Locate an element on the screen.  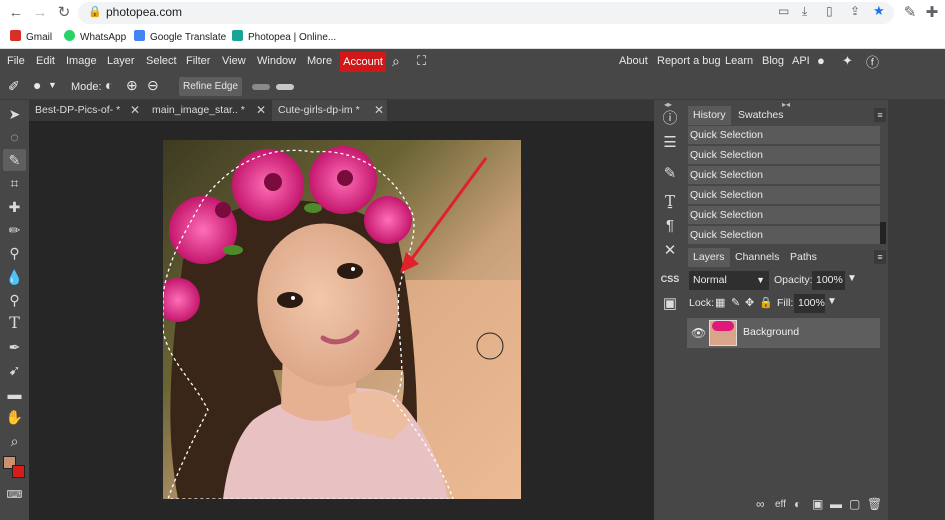
character-icon: Ṯ is located at coordinates (670, 201).